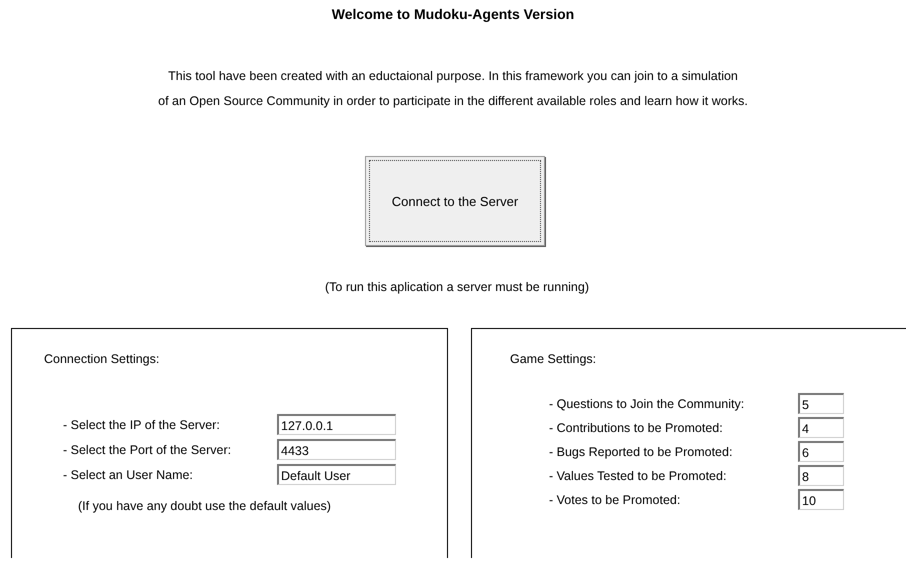 The image size is (906, 563). What do you see at coordinates (204, 506) in the screenshot?
I see `hint-text: (If you have any doubt use the default values)` at bounding box center [204, 506].